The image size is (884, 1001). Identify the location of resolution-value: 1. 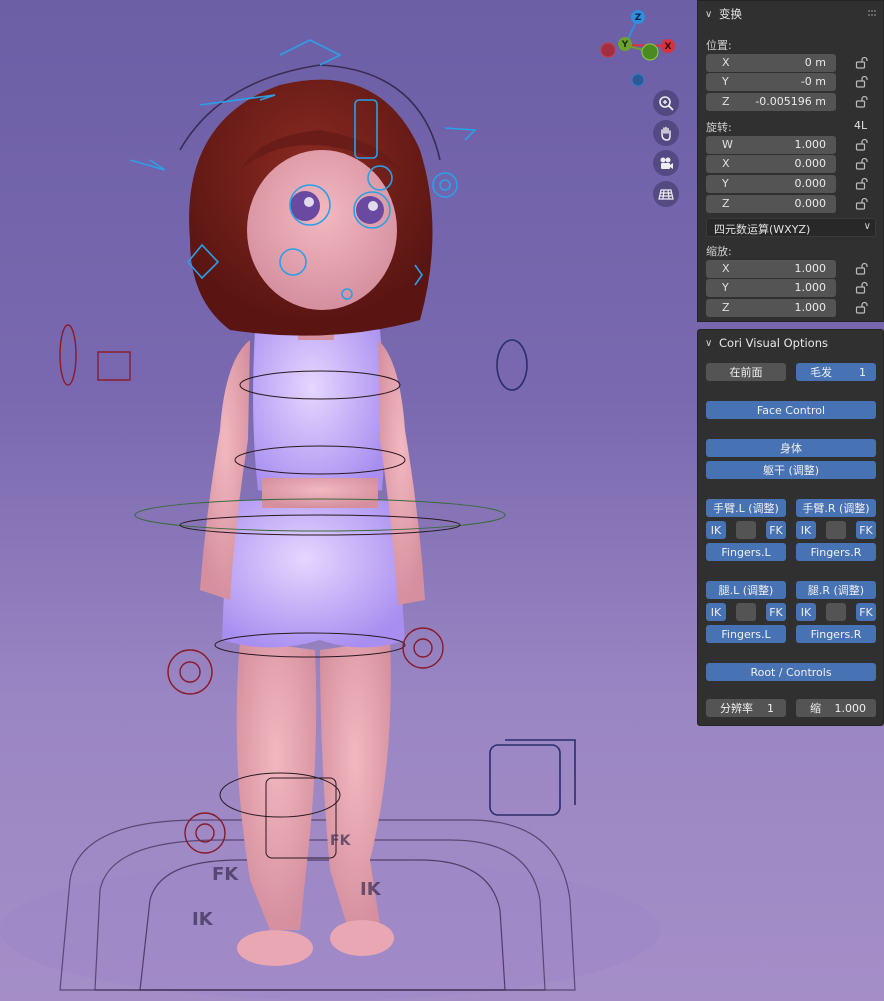
(770, 708).